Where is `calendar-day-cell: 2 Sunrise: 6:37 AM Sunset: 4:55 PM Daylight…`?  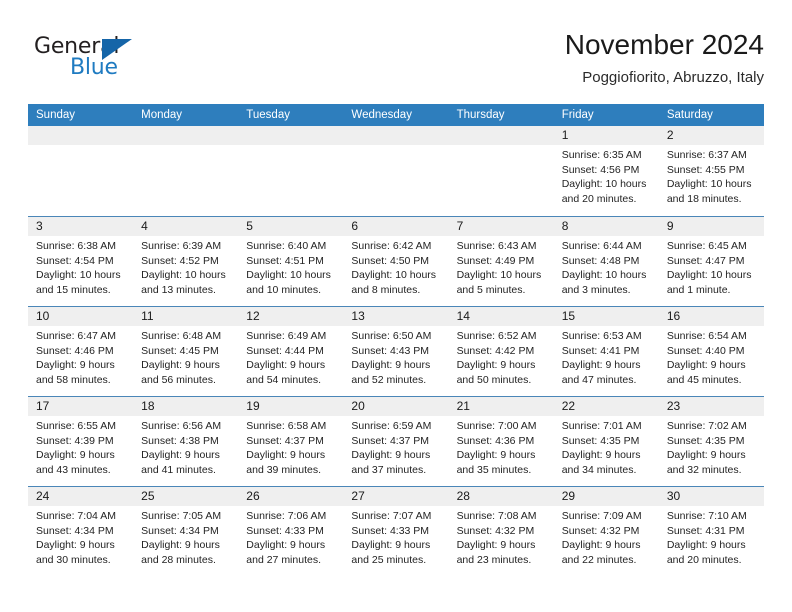 calendar-day-cell: 2 Sunrise: 6:37 AM Sunset: 4:55 PM Daylight… is located at coordinates (711, 171).